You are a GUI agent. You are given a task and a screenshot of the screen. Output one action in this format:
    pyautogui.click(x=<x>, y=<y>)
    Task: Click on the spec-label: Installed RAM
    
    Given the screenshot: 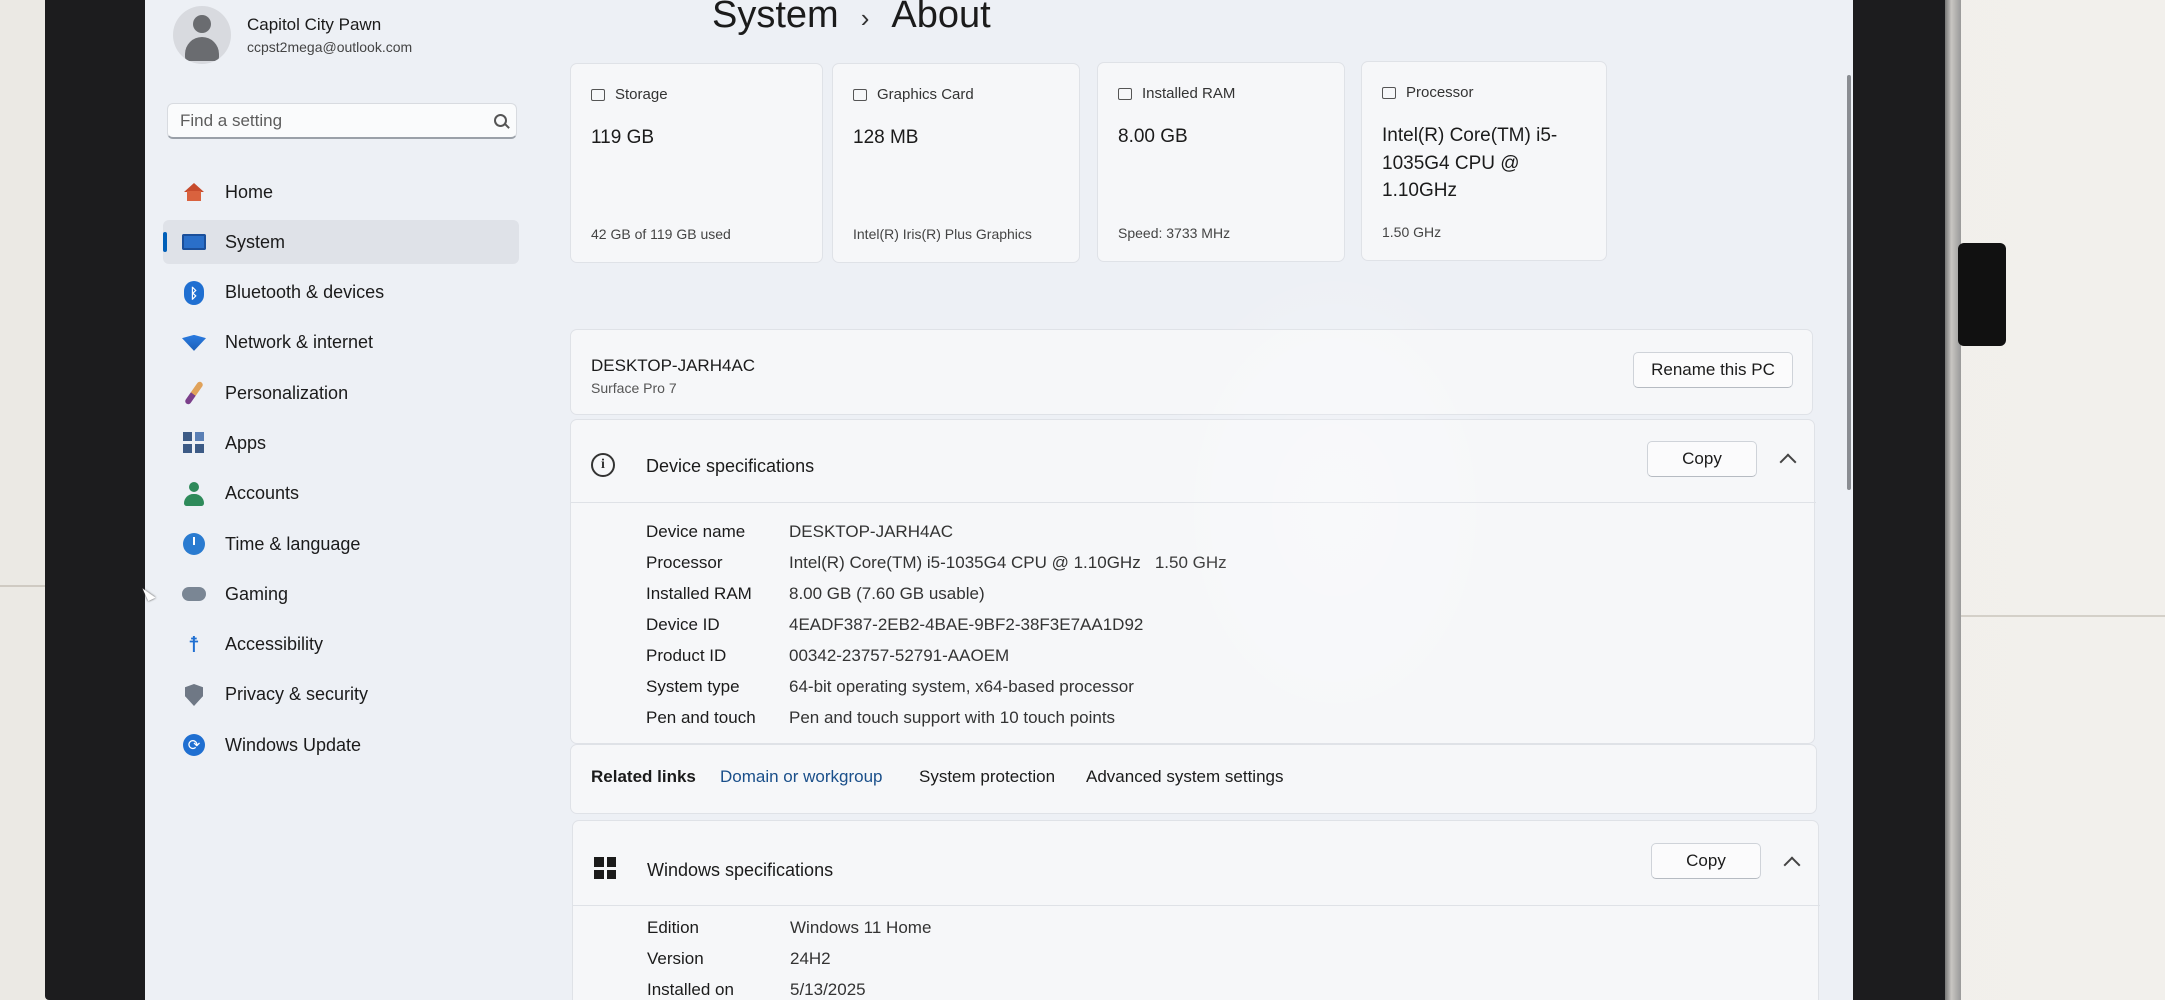 What is the action you would take?
    pyautogui.click(x=699, y=593)
    